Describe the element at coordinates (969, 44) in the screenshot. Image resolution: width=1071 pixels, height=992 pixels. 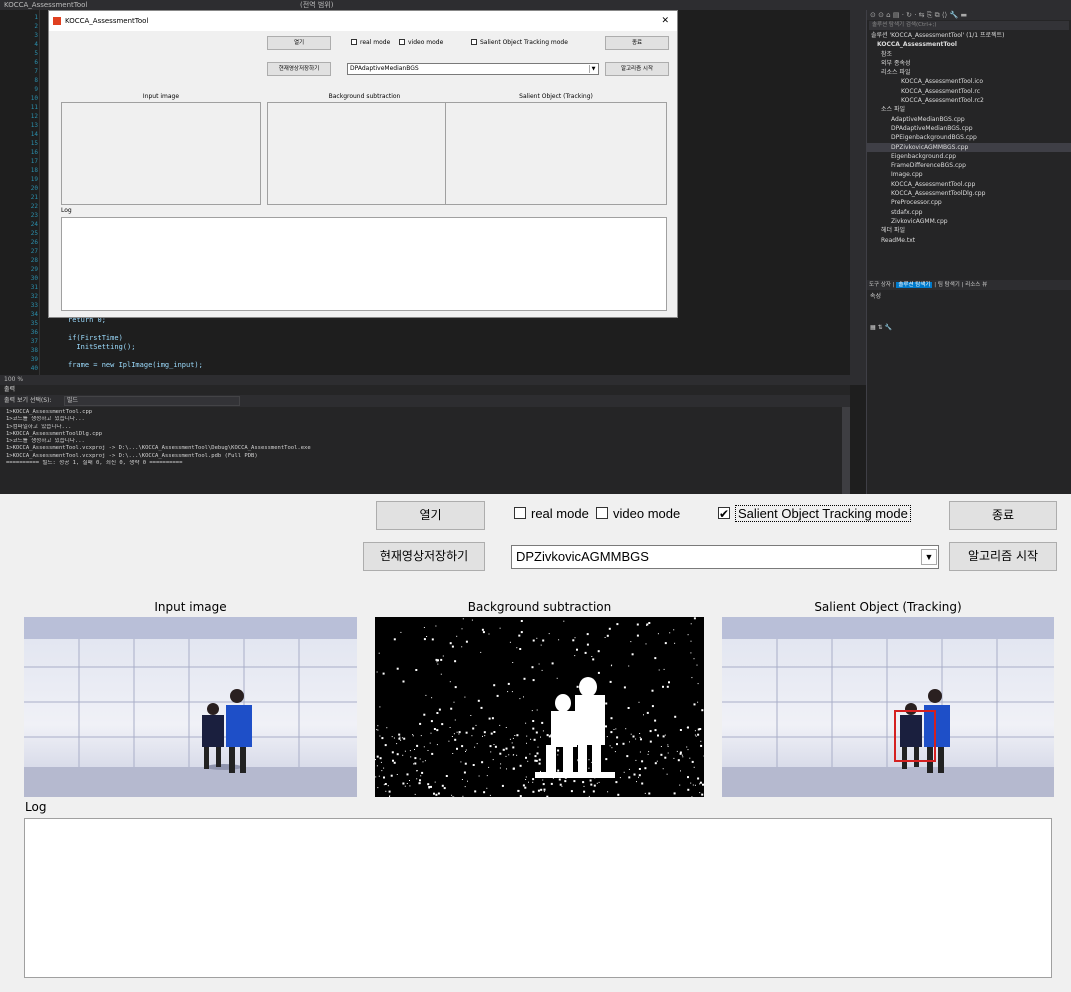
I see `project-node: KOCCA_AssessmentTool` at that location.